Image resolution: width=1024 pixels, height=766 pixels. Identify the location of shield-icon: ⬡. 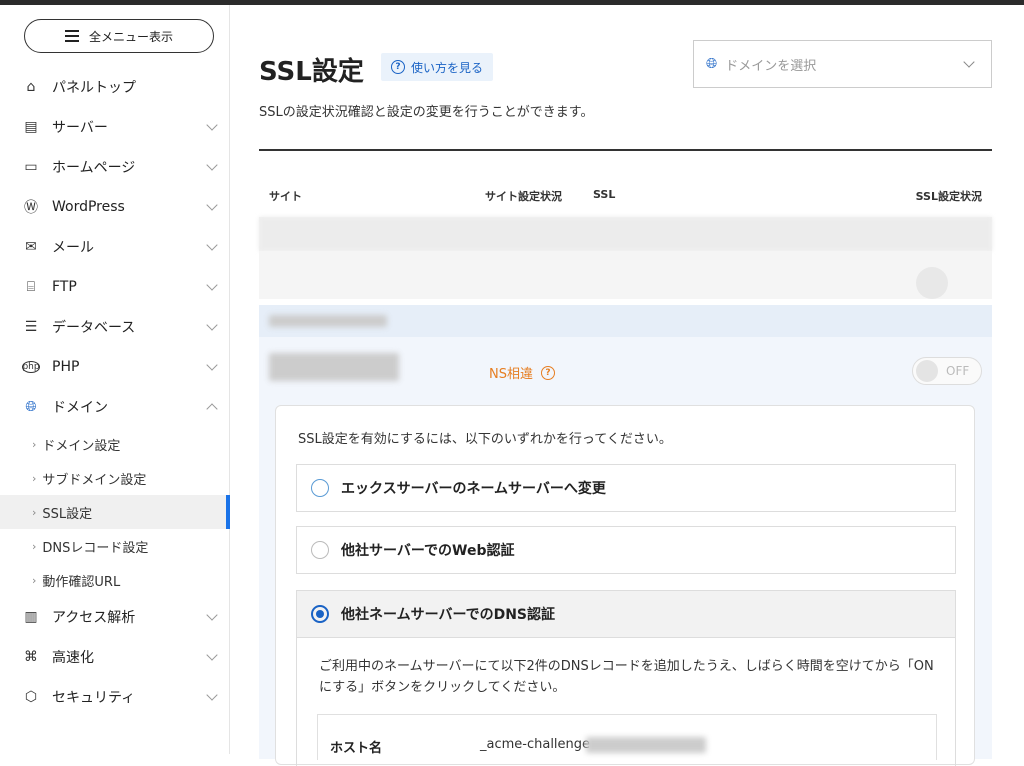
(31, 697).